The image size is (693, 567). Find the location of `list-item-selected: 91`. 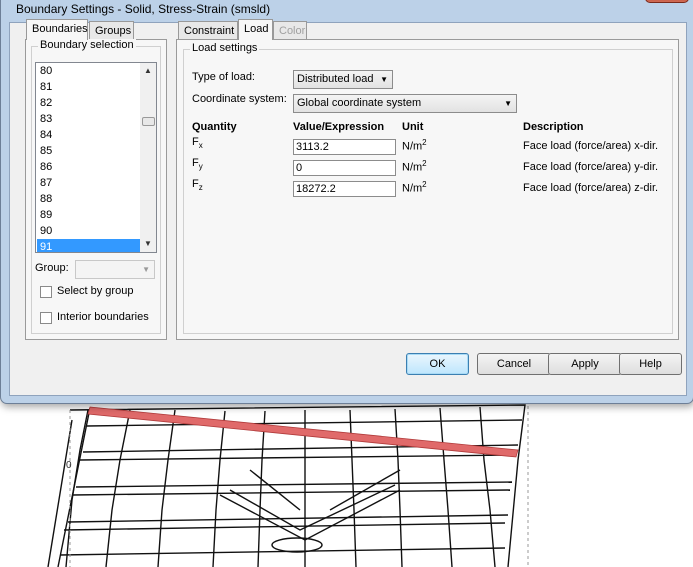

list-item-selected: 91 is located at coordinates (88, 245).